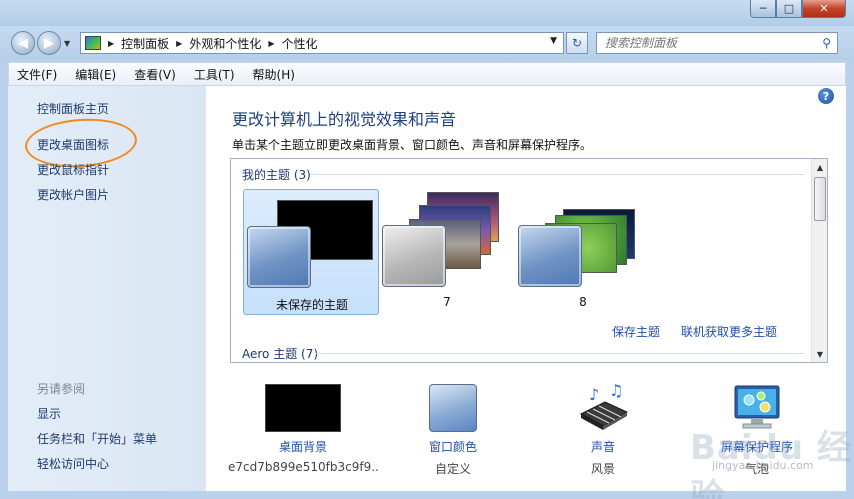 The height and width of the screenshot is (499, 854). Describe the element at coordinates (583, 252) in the screenshot. I see `theme-8: 8` at that location.